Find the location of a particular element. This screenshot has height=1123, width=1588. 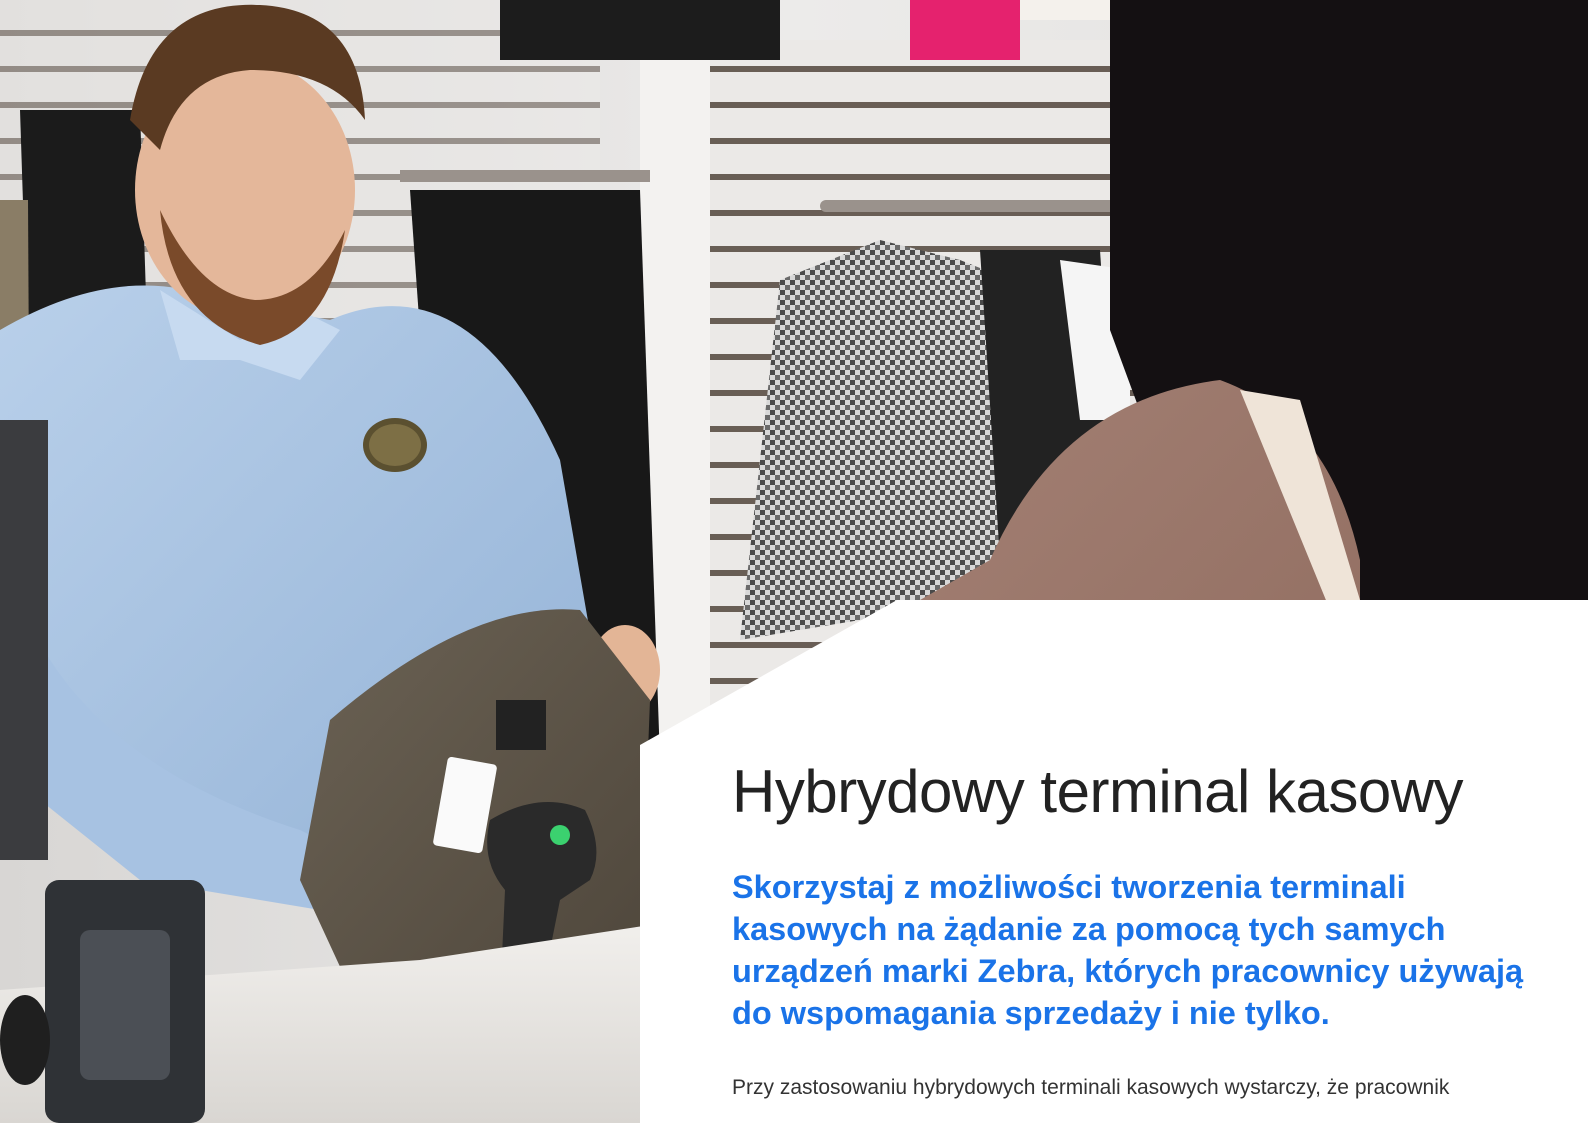

document-title: Hybrydowy terminal kasowy is located at coordinates (1098, 791).